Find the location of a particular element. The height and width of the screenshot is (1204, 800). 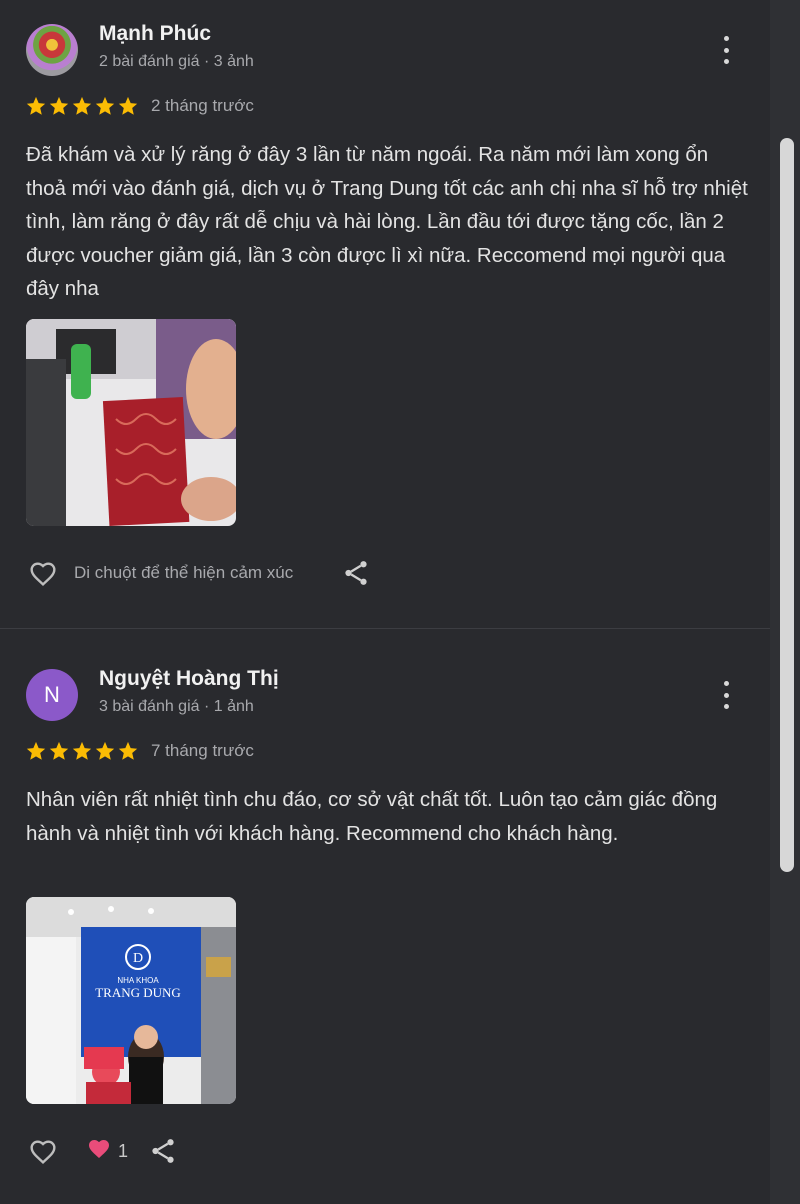

clinic-sign-line2: TRANG DUNG is located at coordinates (138, 992).